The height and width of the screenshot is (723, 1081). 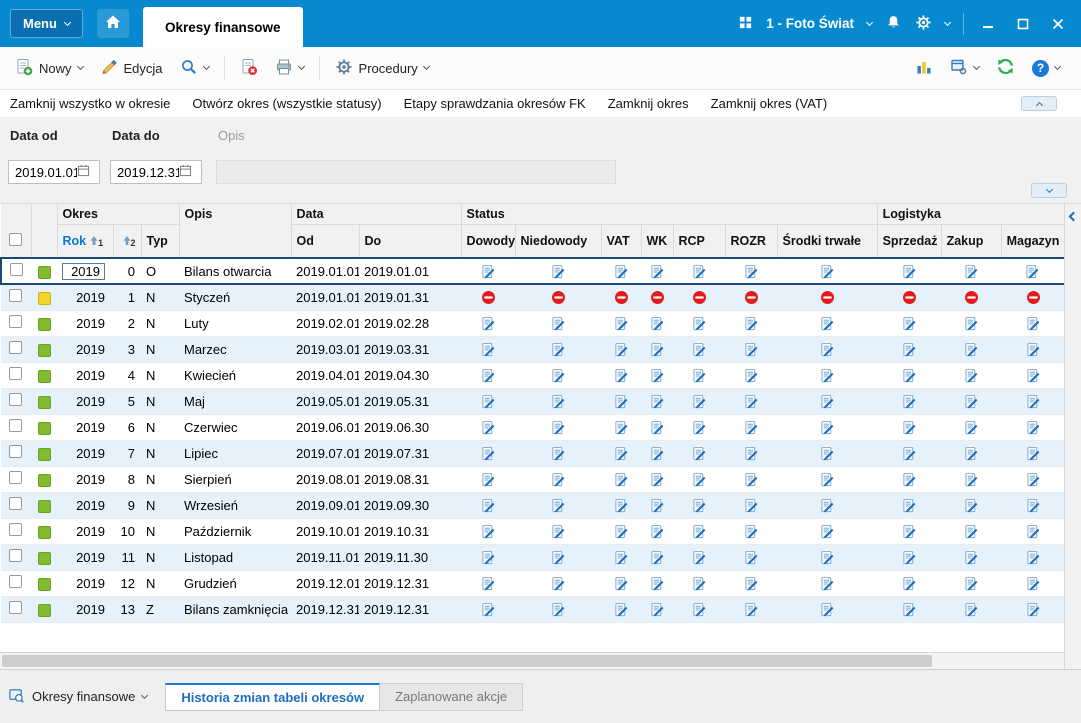 What do you see at coordinates (410, 557) in the screenshot?
I see `cell-do: 2019.11.30` at bounding box center [410, 557].